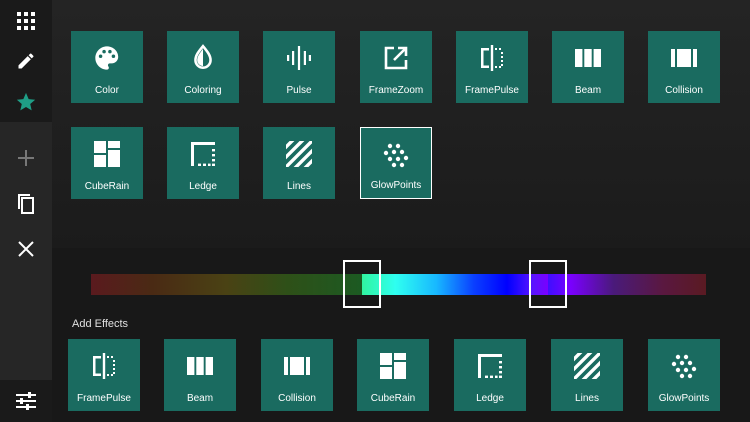 The width and height of the screenshot is (750, 422). I want to click on close-icon, so click(26, 249).